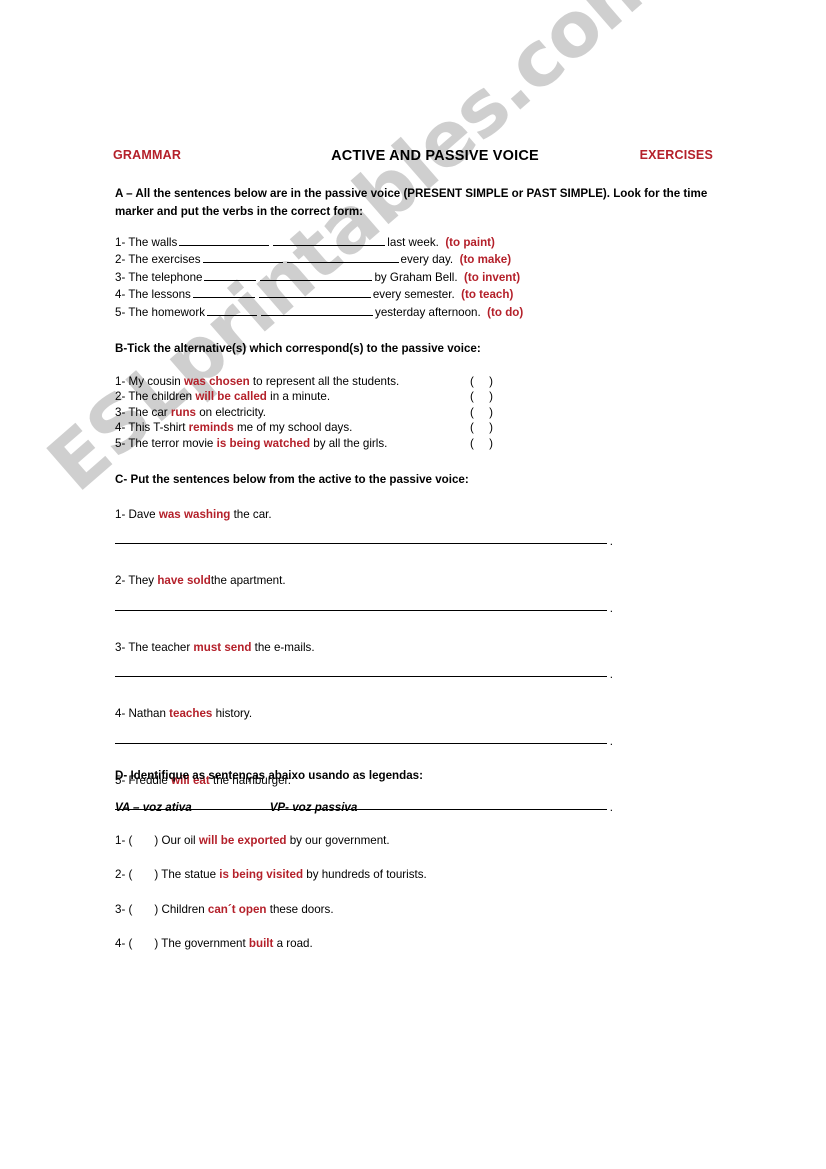 Image resolution: width=826 pixels, height=1169 pixels. Describe the element at coordinates (298, 397) in the screenshot. I see `sentence-suffix: in a minute.` at that location.